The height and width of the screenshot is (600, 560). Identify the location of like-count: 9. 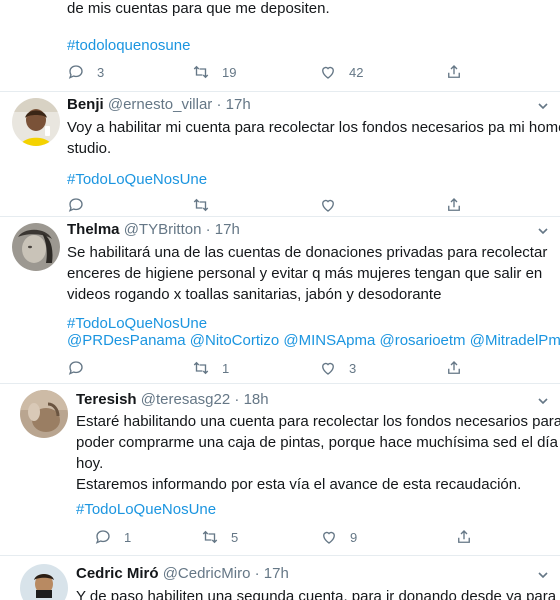
(354, 537).